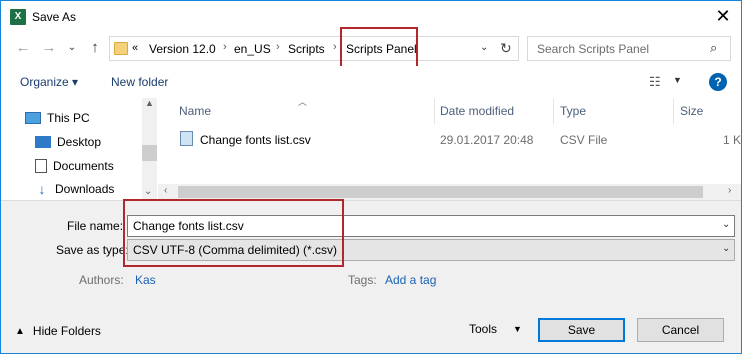  I want to click on search-input: Search Scripts Panel ⌕, so click(629, 48).